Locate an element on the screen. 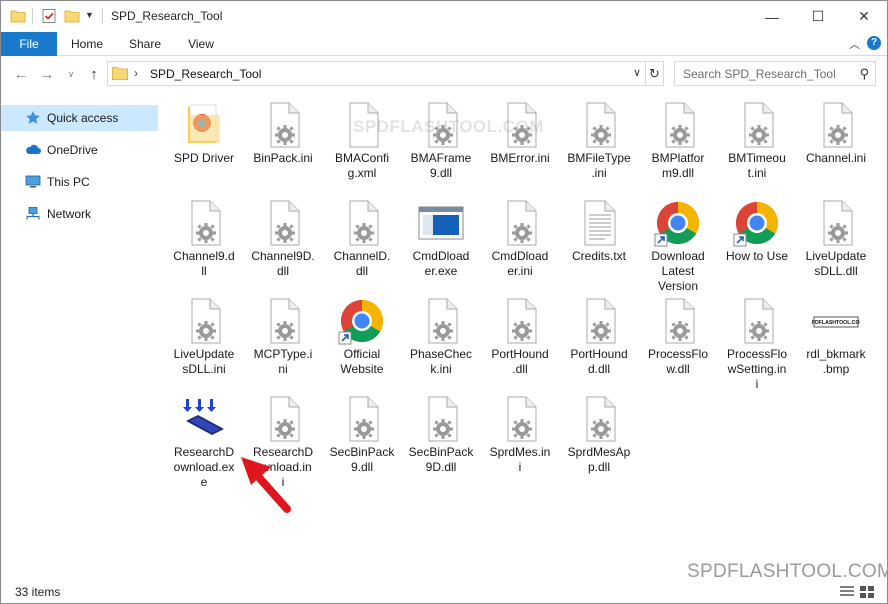 Image resolution: width=888 pixels, height=604 pixels. tab-share: Share is located at coordinates (145, 44).